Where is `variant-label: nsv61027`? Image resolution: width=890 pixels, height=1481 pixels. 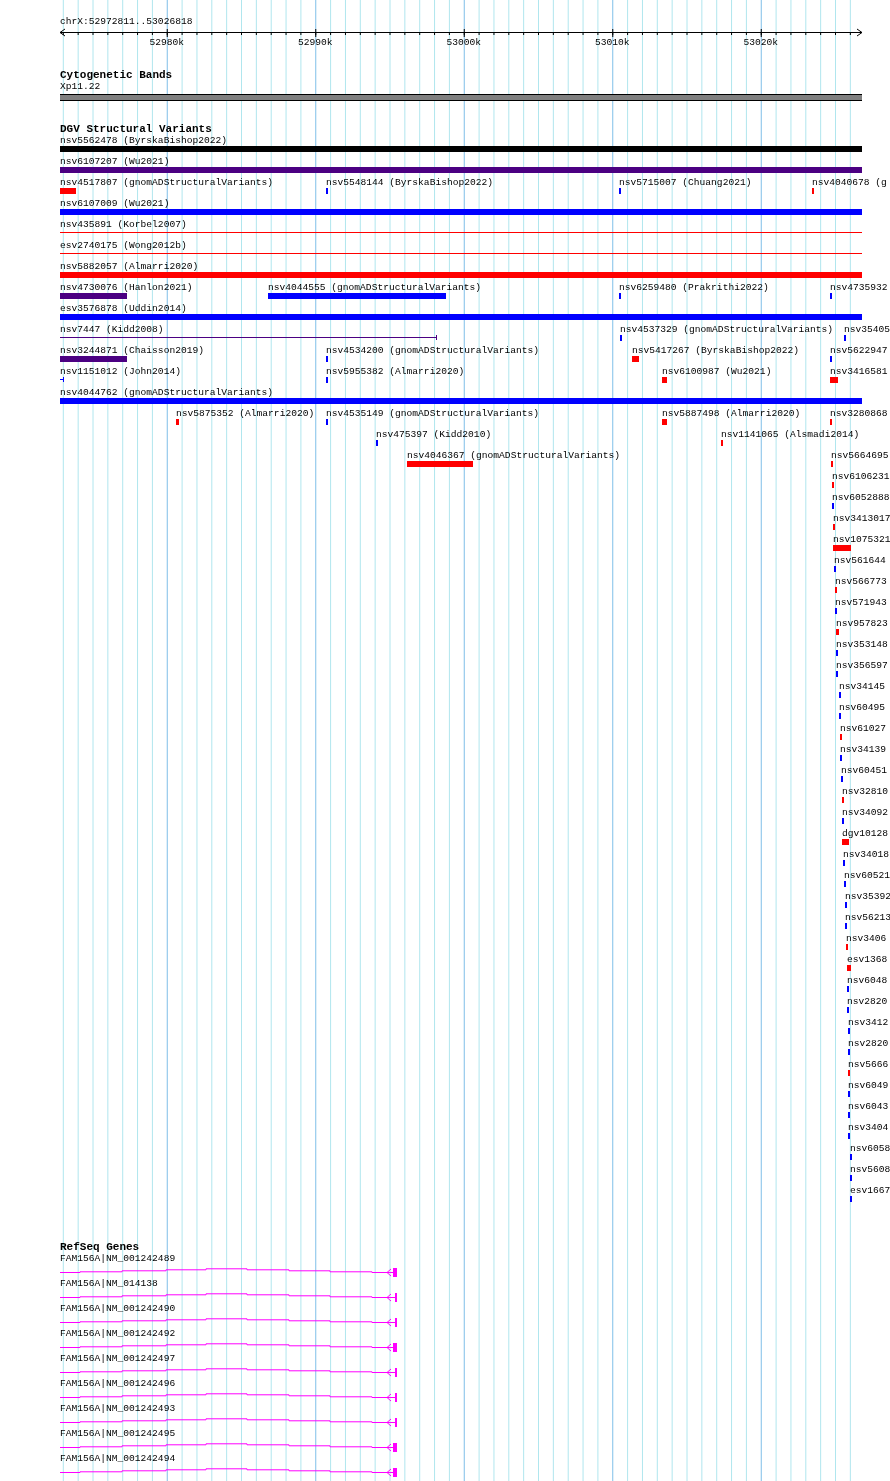 variant-label: nsv61027 is located at coordinates (863, 728).